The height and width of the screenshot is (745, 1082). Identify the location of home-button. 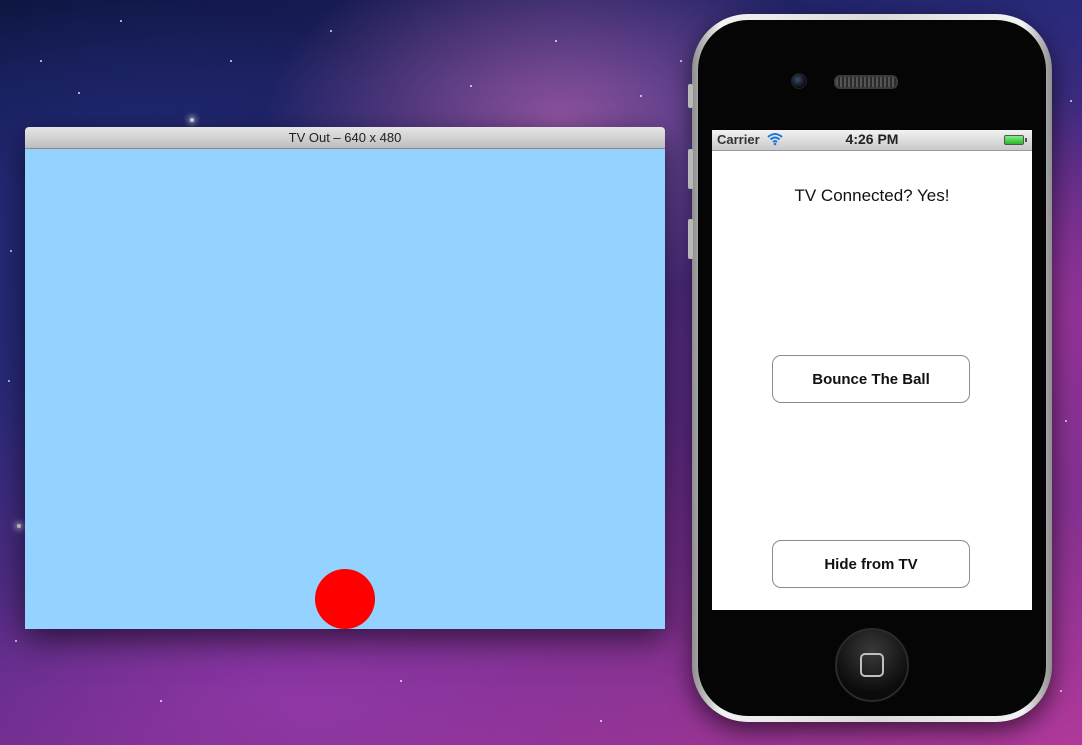
(872, 665).